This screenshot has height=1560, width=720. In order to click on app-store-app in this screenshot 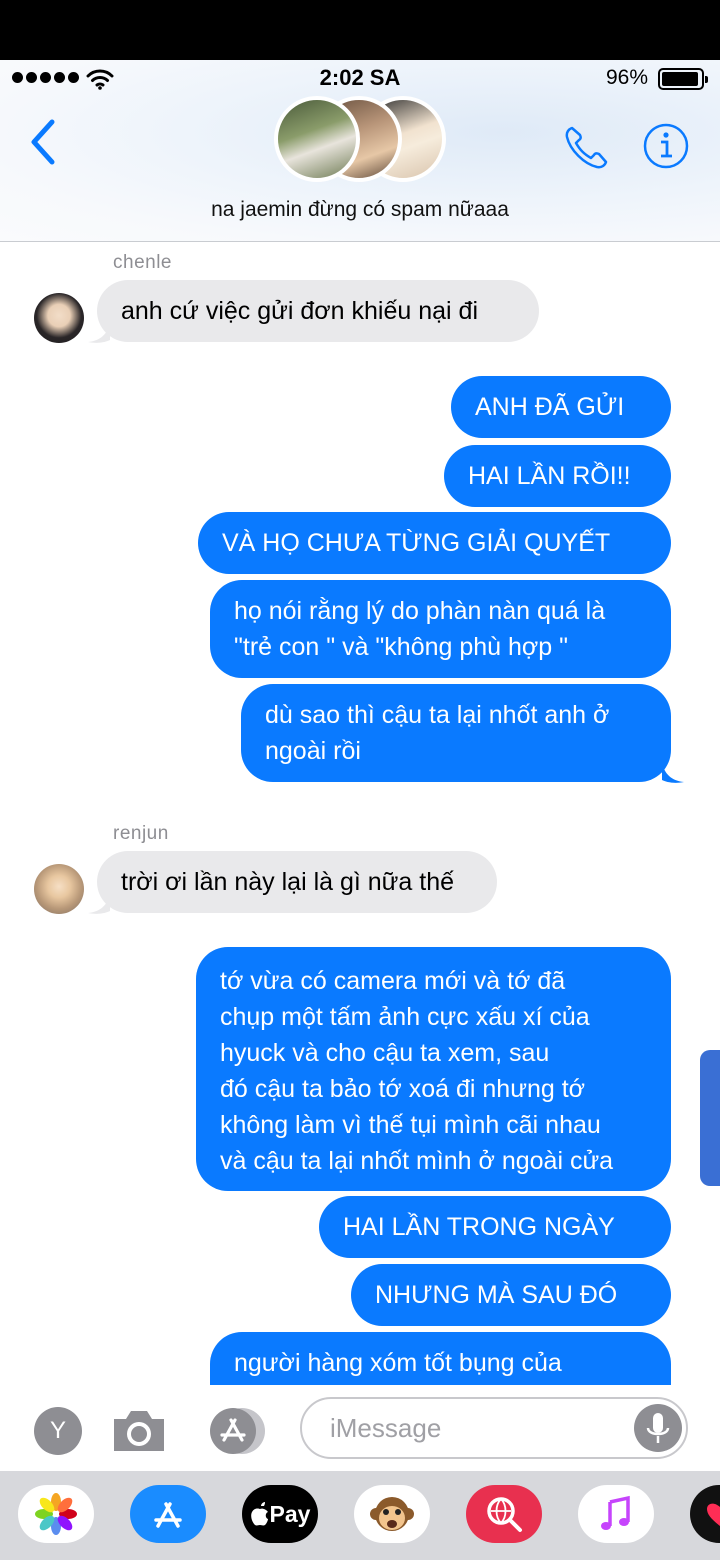, I will do `click(168, 1514)`.